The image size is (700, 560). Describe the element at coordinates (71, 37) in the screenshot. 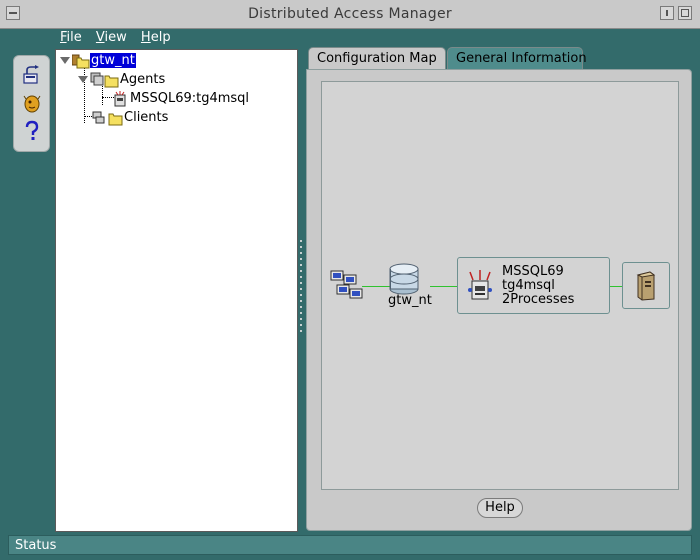

I see `menu-file: File` at that location.